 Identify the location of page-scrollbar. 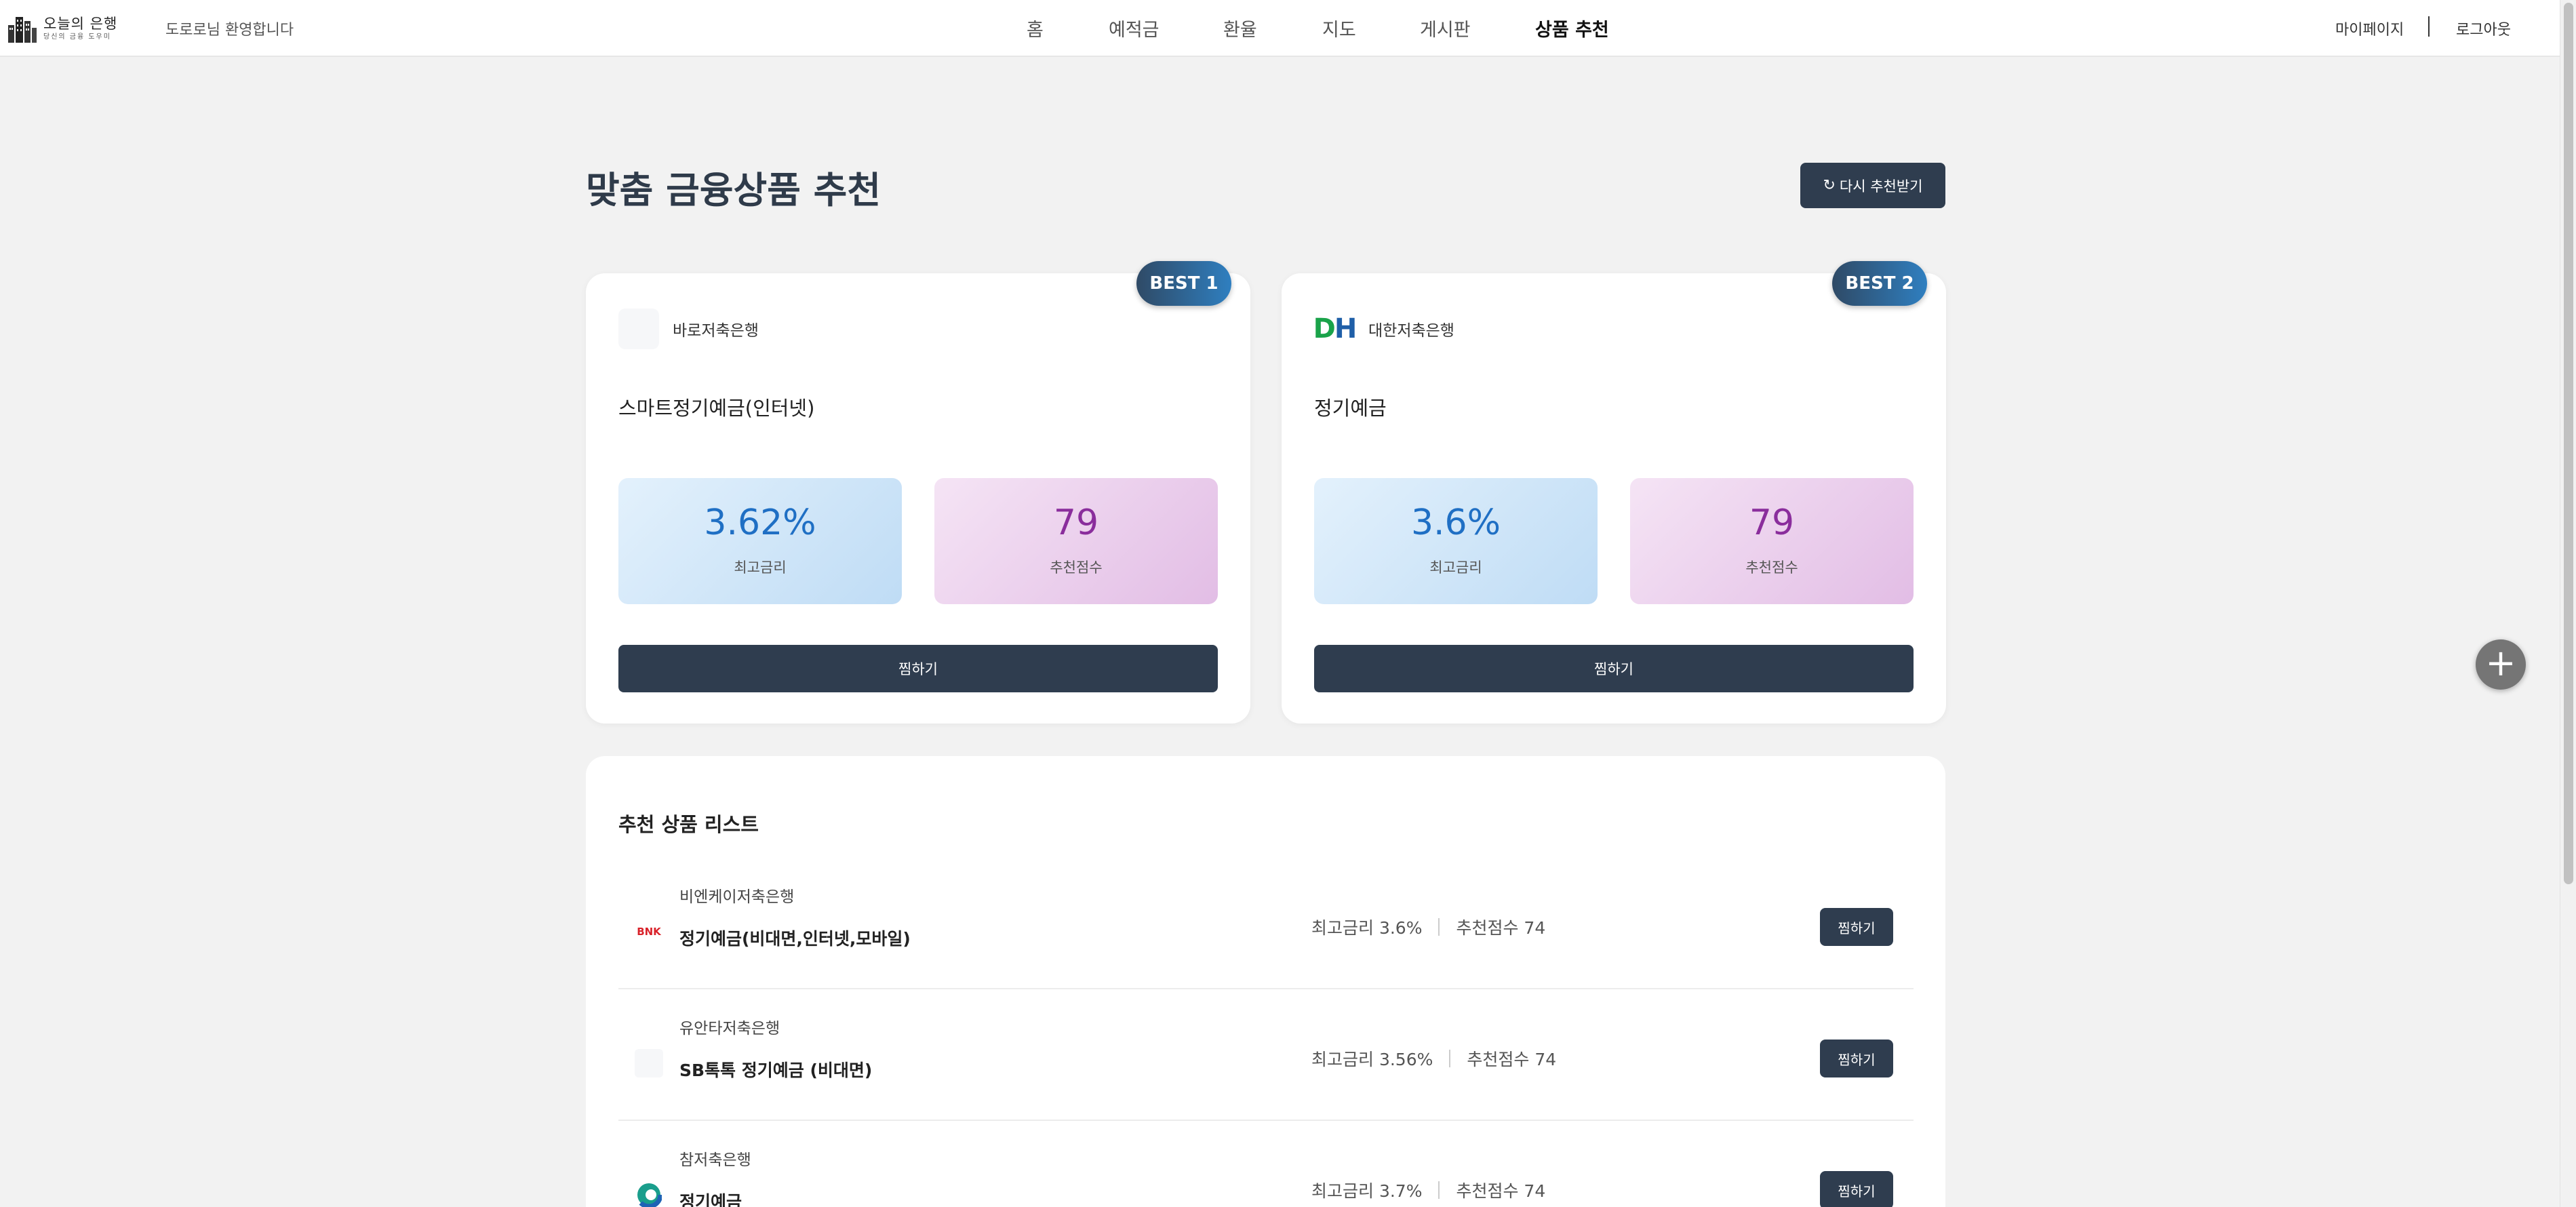
(2568, 603).